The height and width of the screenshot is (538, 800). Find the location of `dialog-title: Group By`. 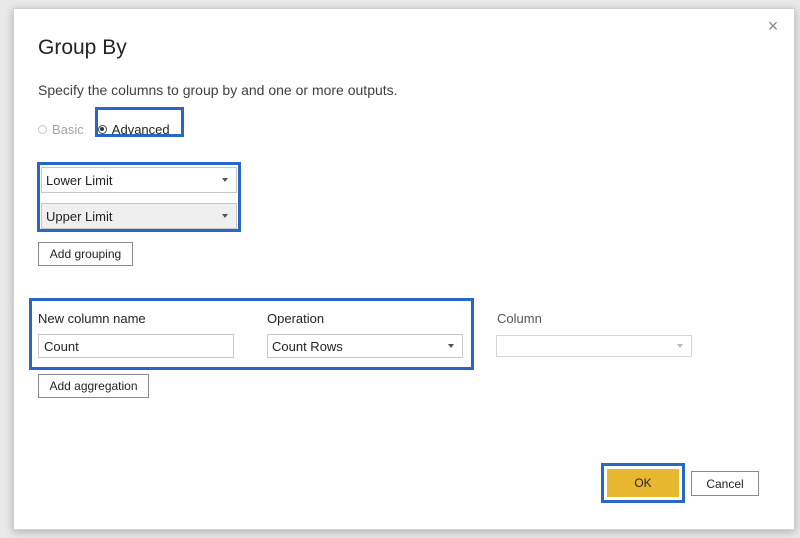

dialog-title: Group By is located at coordinates (82, 47).